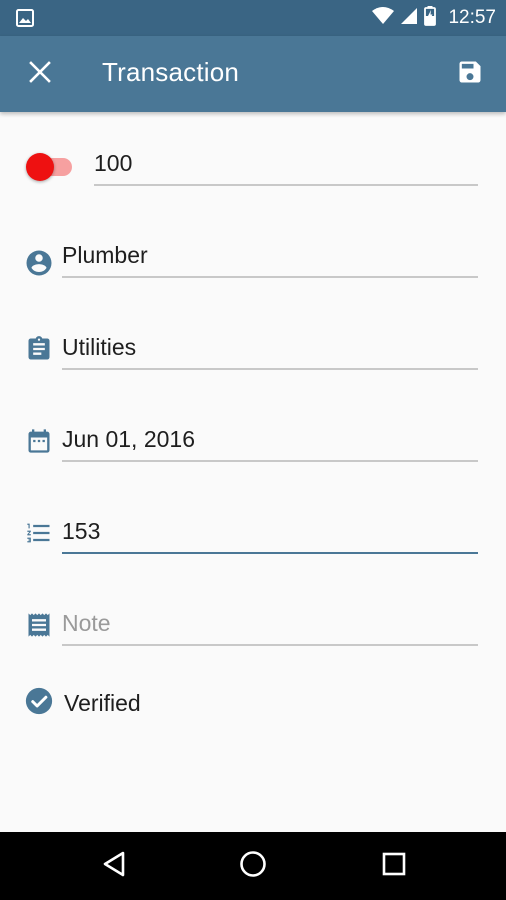  What do you see at coordinates (39, 441) in the screenshot?
I see `calendar-icon` at bounding box center [39, 441].